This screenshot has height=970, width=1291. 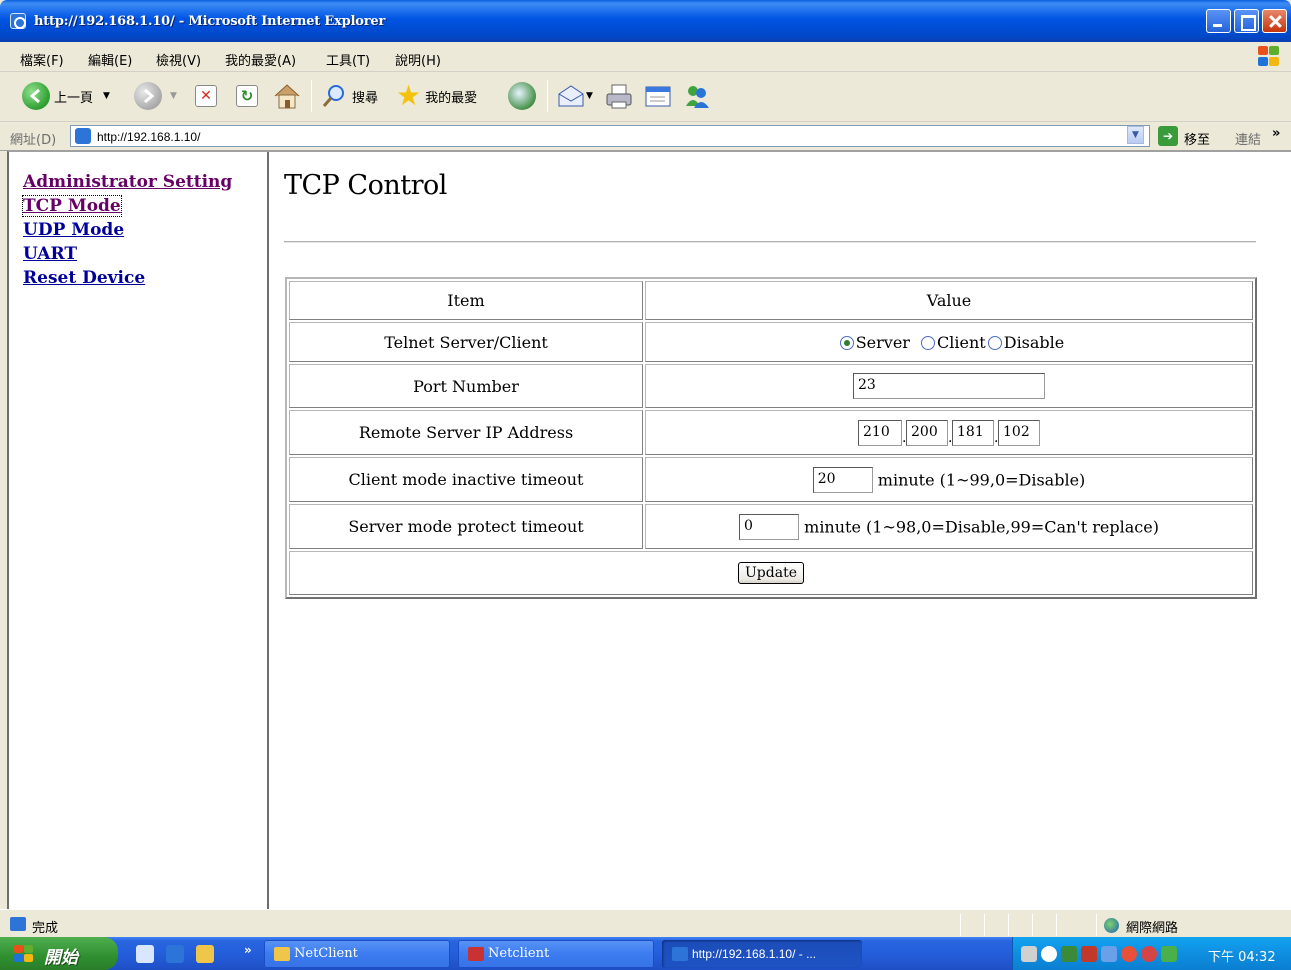 I want to click on forward-button: ▼, so click(x=155, y=96).